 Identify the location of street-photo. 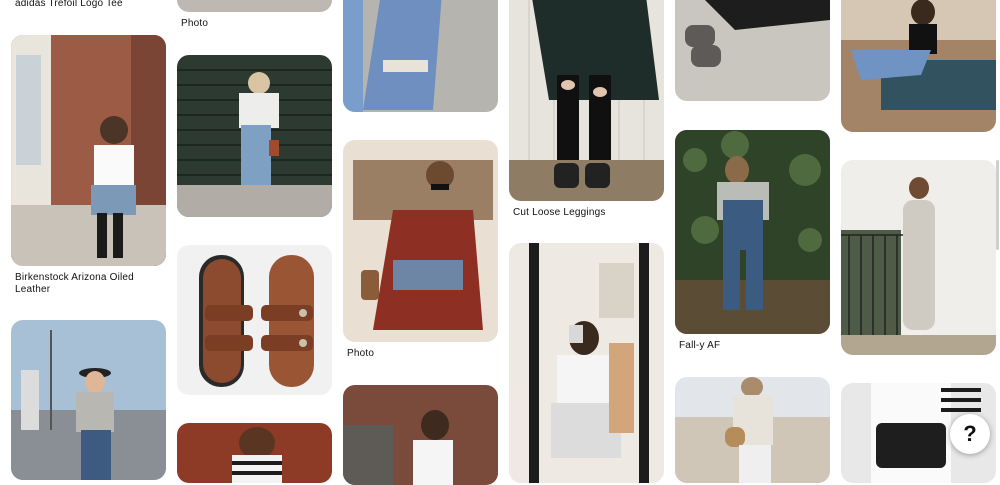
(88, 150).